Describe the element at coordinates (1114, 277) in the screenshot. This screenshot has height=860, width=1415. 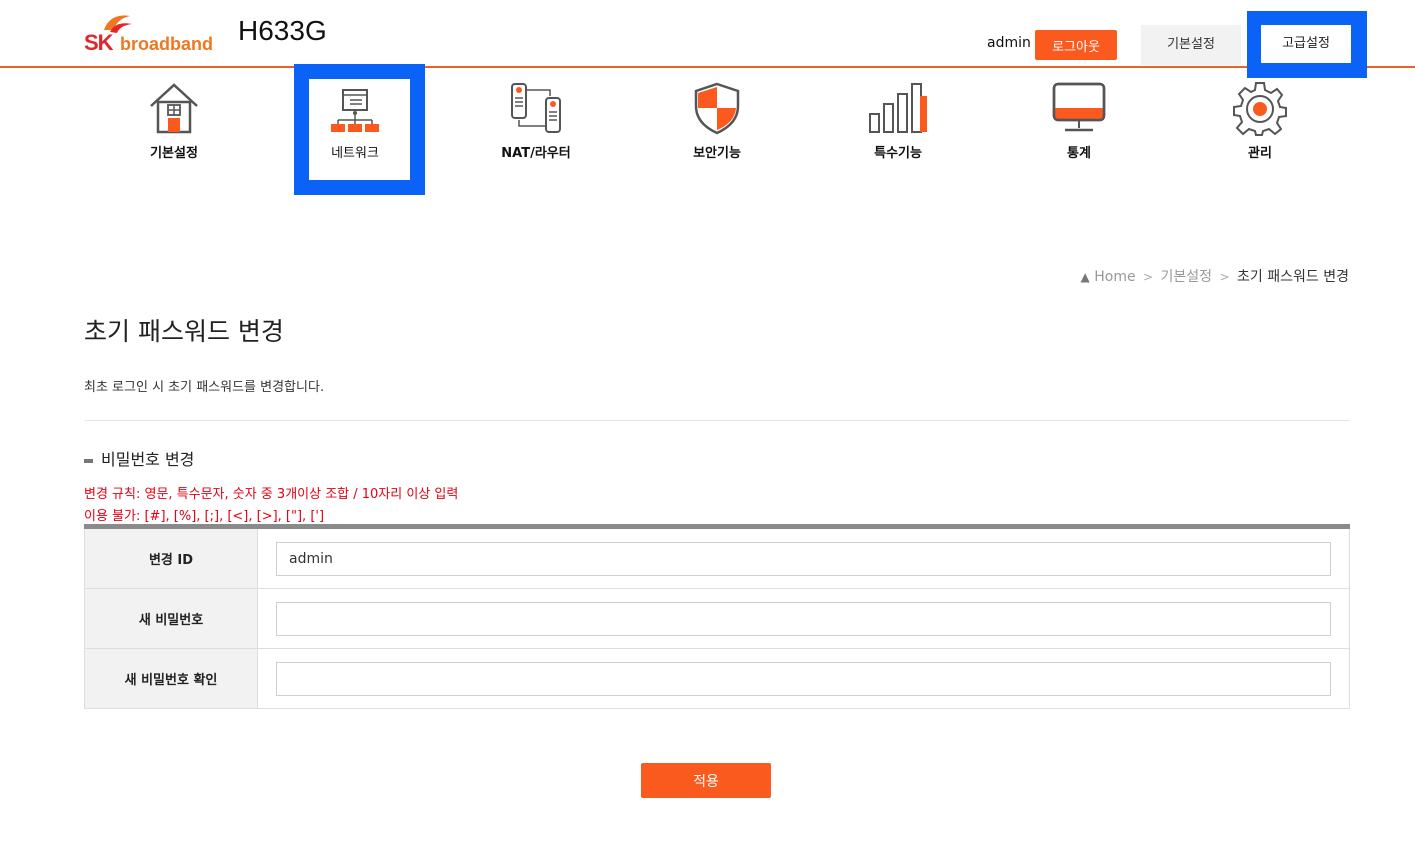
I see `breadcrumb-home: Home` at that location.